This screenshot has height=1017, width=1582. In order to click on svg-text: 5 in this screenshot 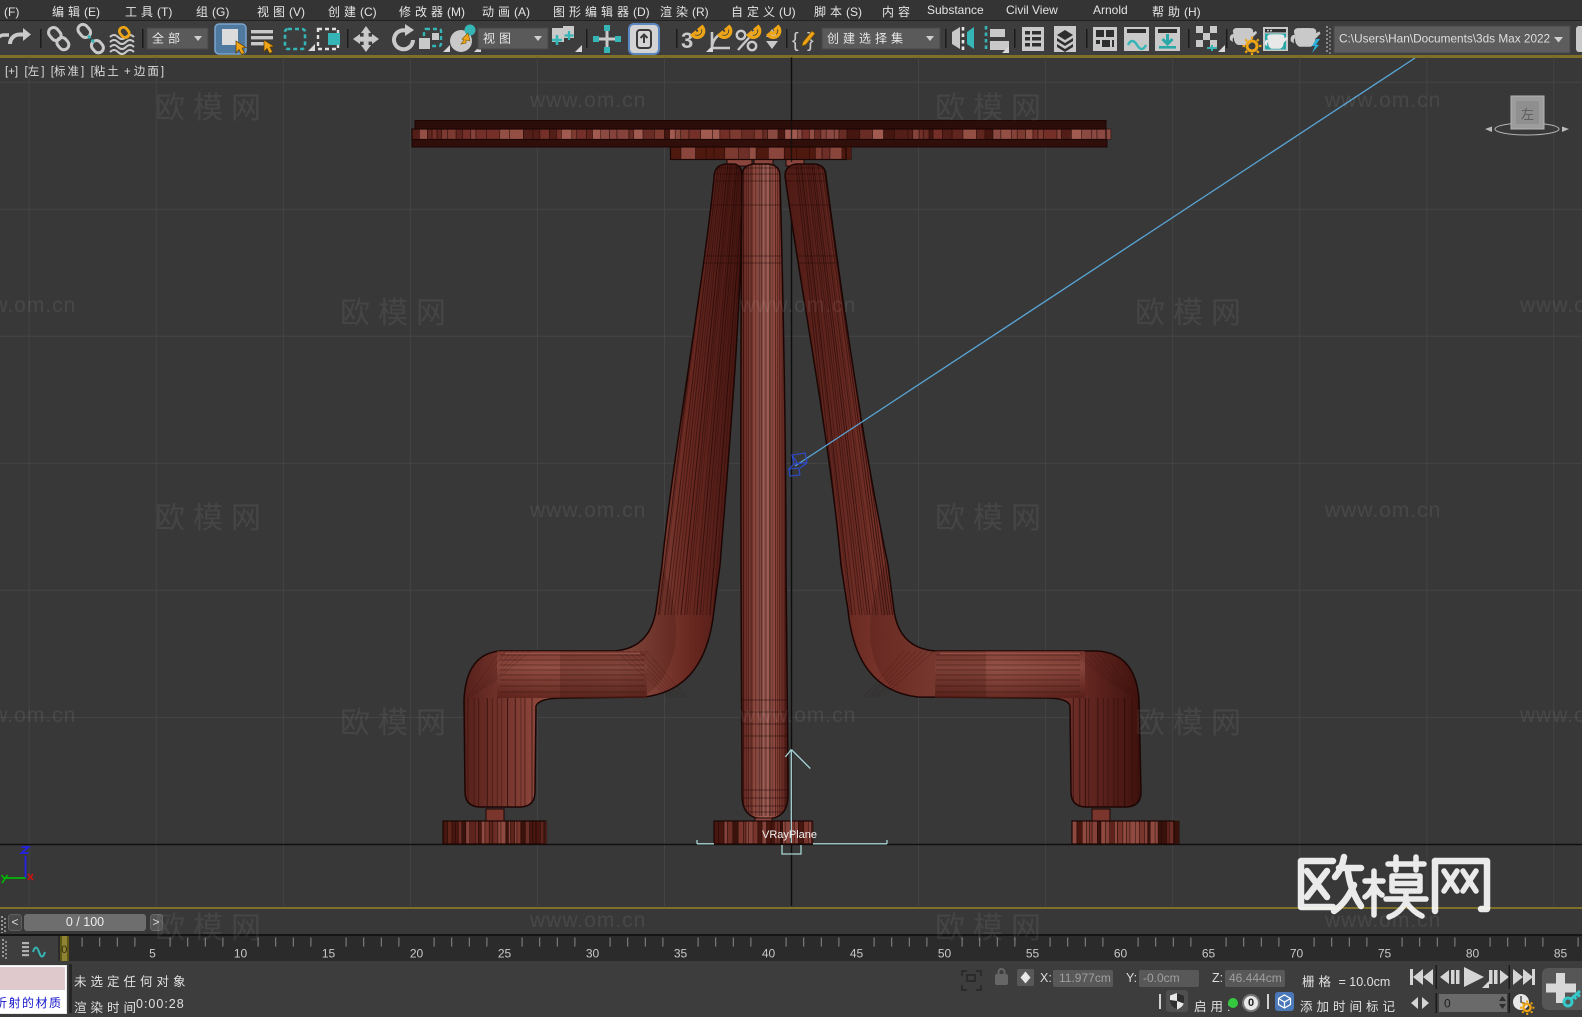, I will do `click(152, 953)`.